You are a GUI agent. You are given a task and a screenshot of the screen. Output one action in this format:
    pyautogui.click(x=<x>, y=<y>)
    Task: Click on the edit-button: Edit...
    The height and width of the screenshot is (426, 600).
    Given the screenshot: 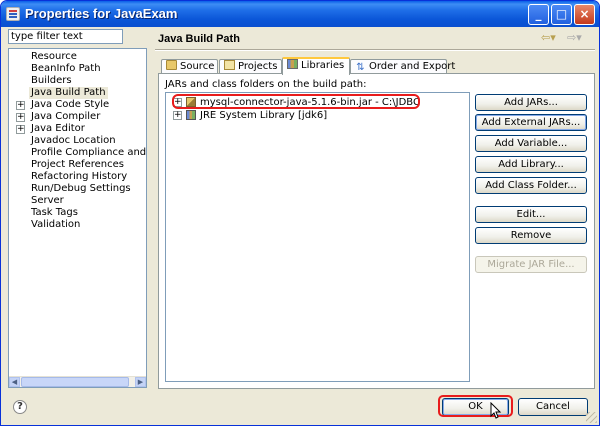 What is the action you would take?
    pyautogui.click(x=531, y=214)
    